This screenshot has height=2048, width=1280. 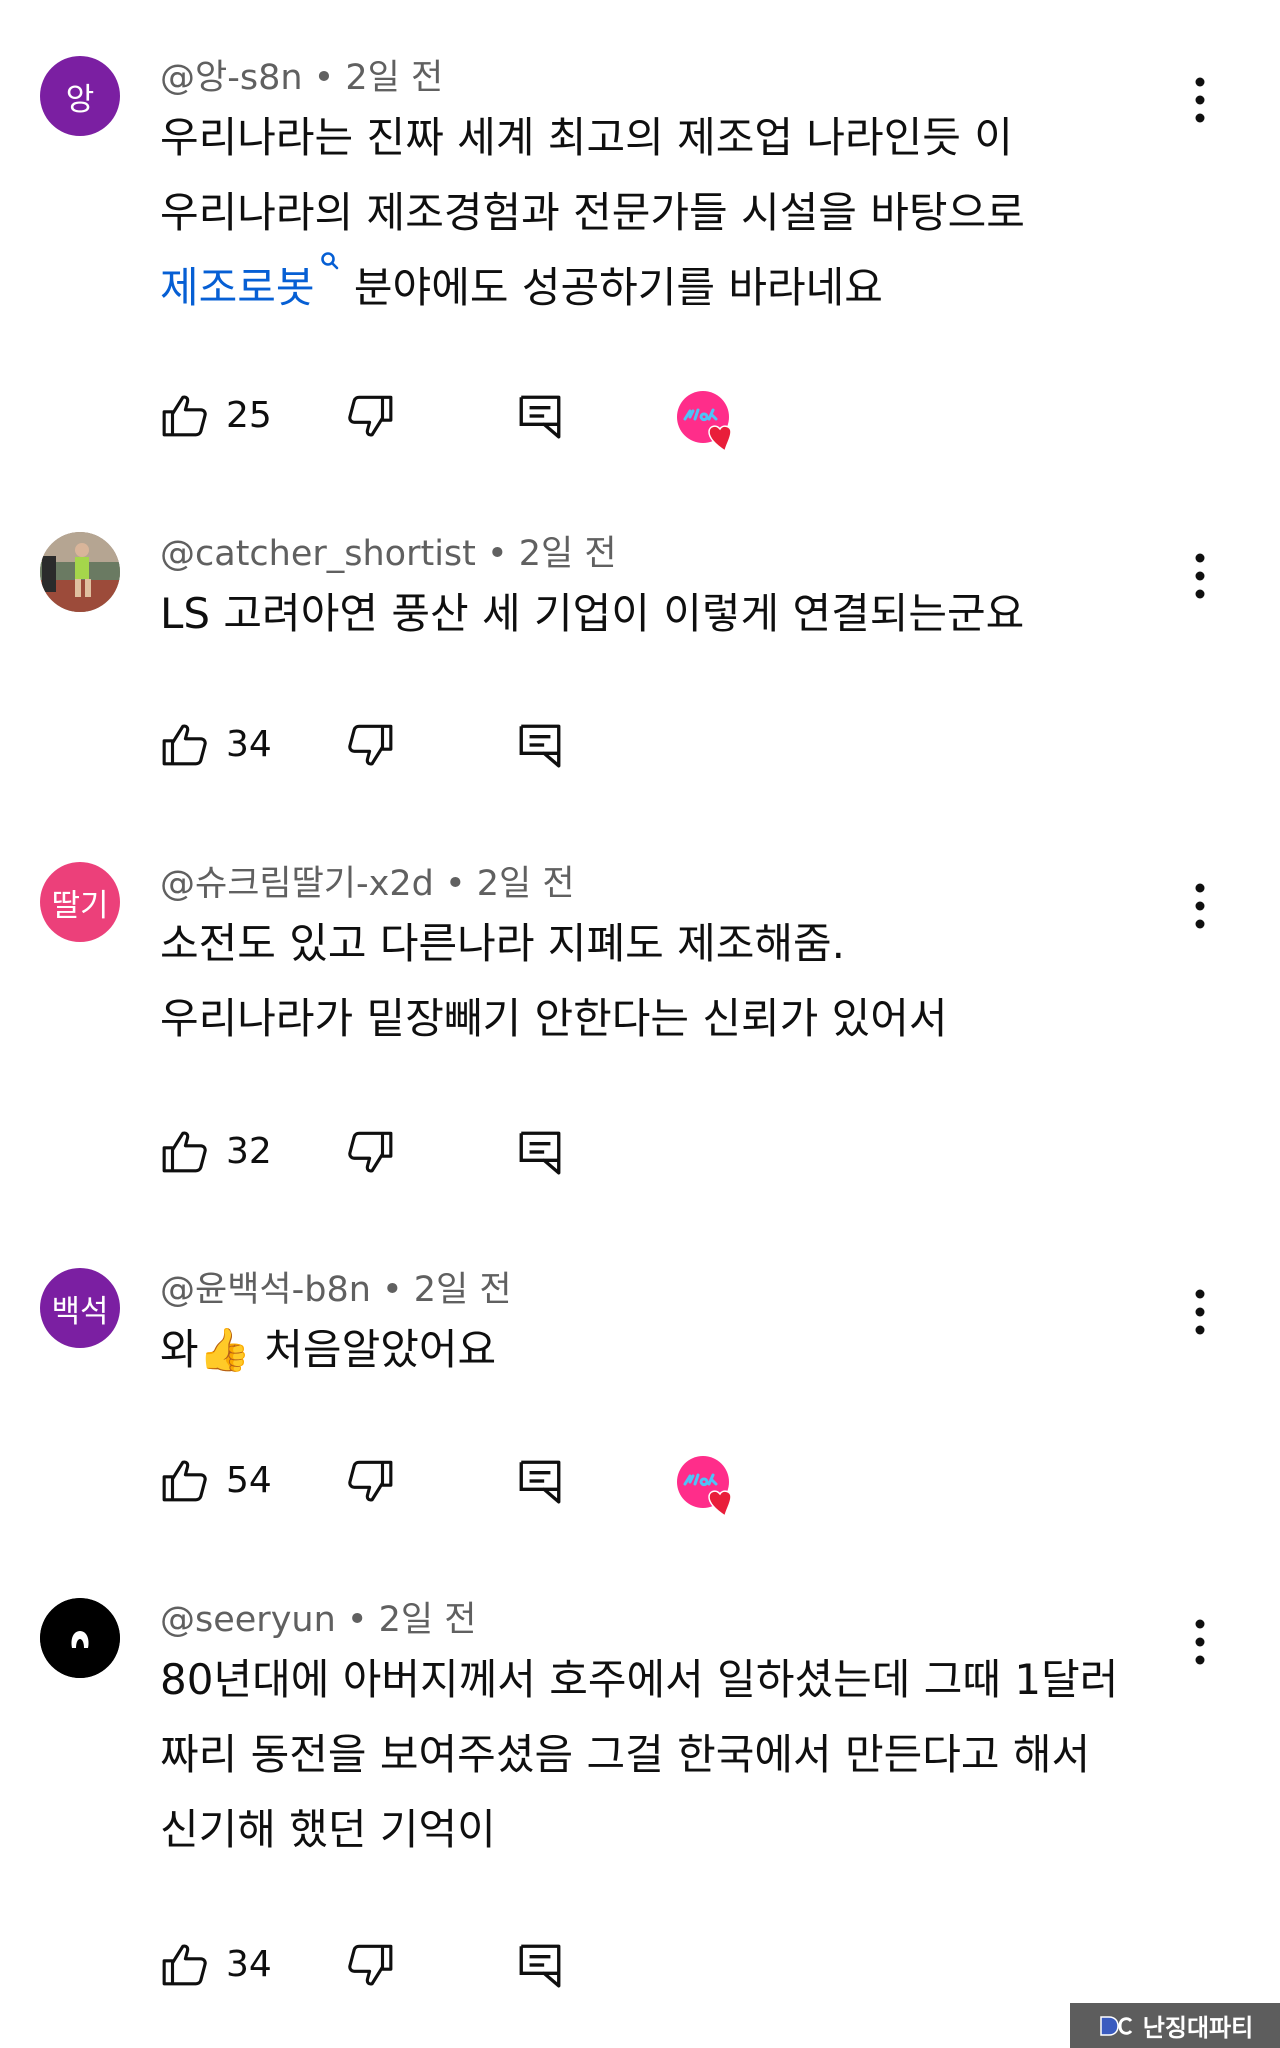 I want to click on runner-photo-icon, so click(x=80, y=572).